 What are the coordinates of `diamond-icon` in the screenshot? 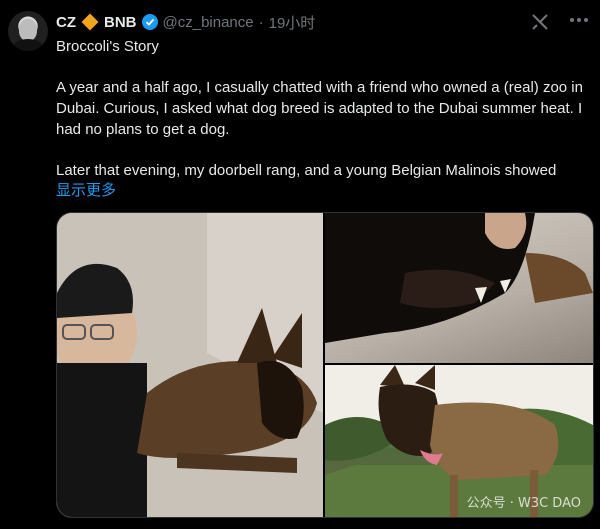 It's located at (90, 22).